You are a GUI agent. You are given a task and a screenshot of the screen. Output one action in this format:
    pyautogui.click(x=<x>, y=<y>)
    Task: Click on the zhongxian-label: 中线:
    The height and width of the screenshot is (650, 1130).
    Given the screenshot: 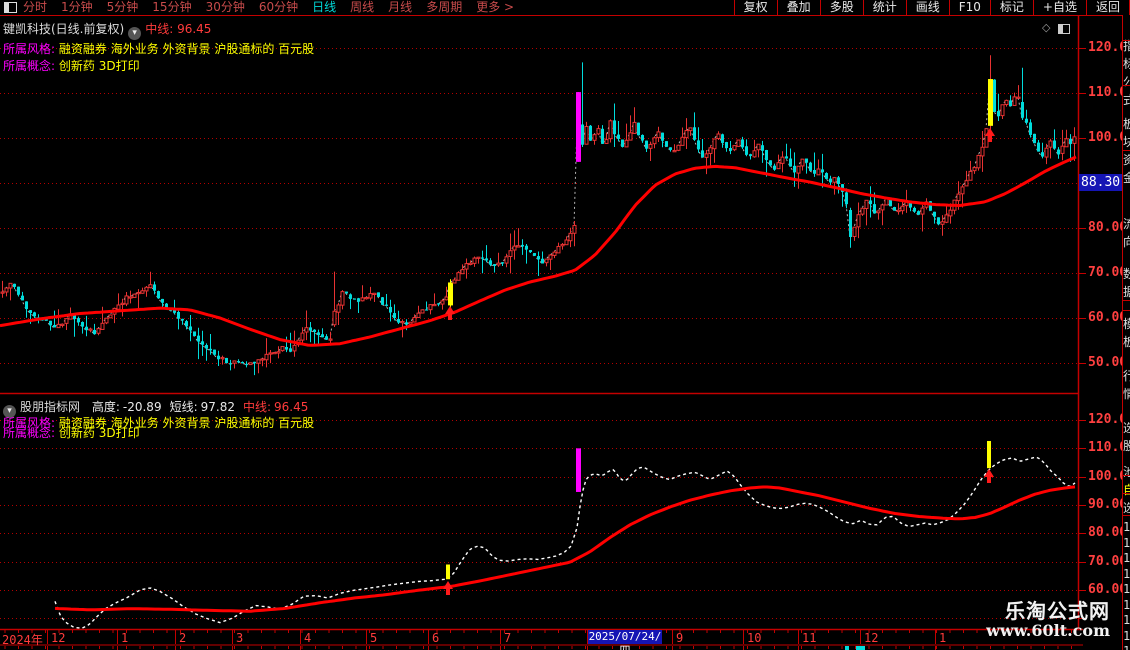 What is the action you would take?
    pyautogui.click(x=159, y=29)
    